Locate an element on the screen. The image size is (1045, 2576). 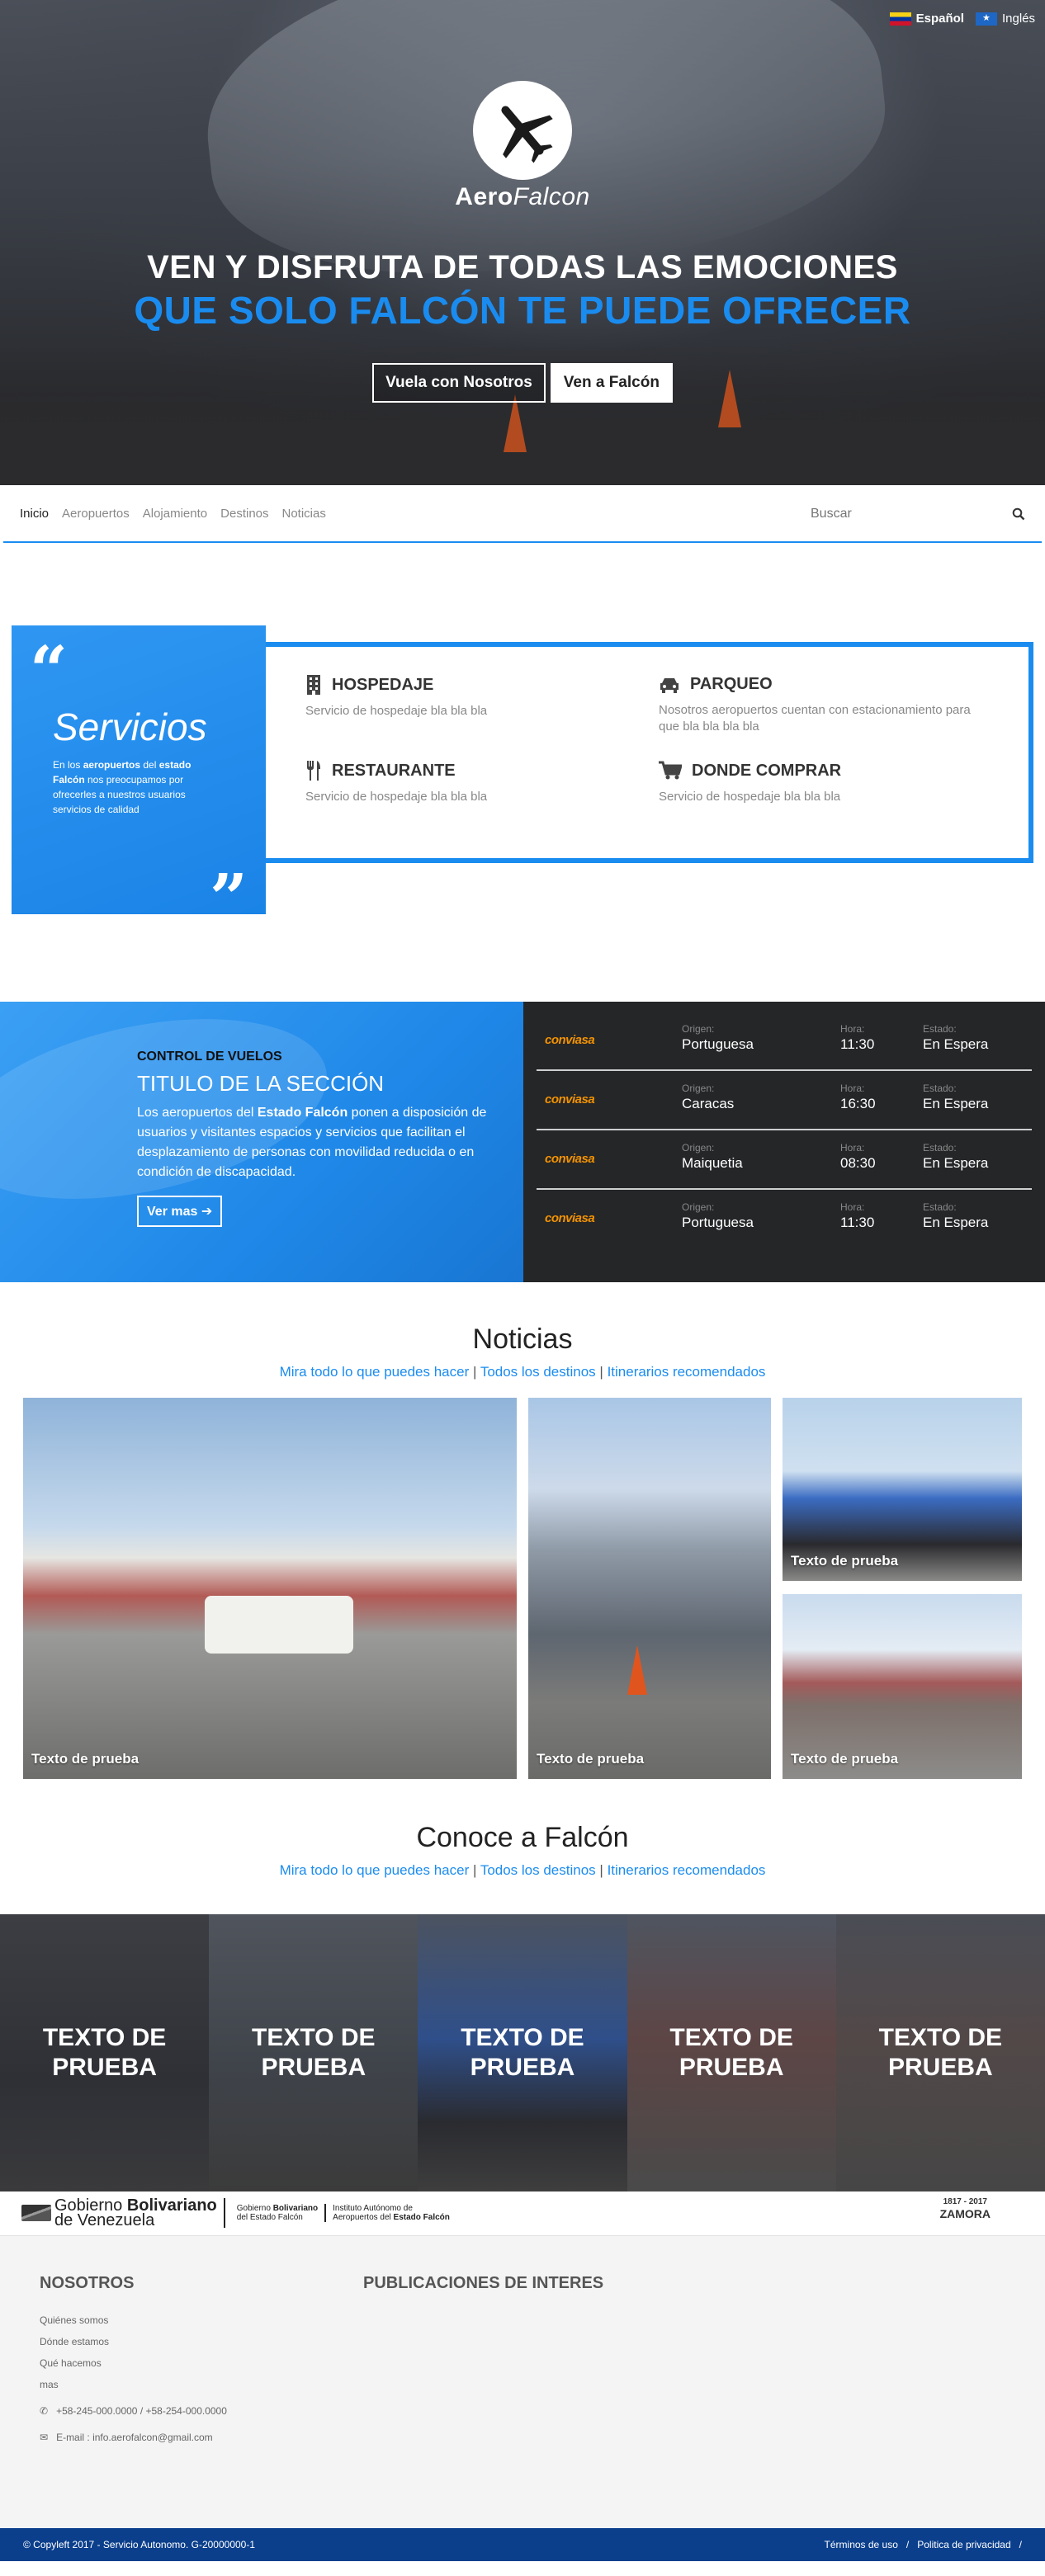
search-icon is located at coordinates (1018, 514).